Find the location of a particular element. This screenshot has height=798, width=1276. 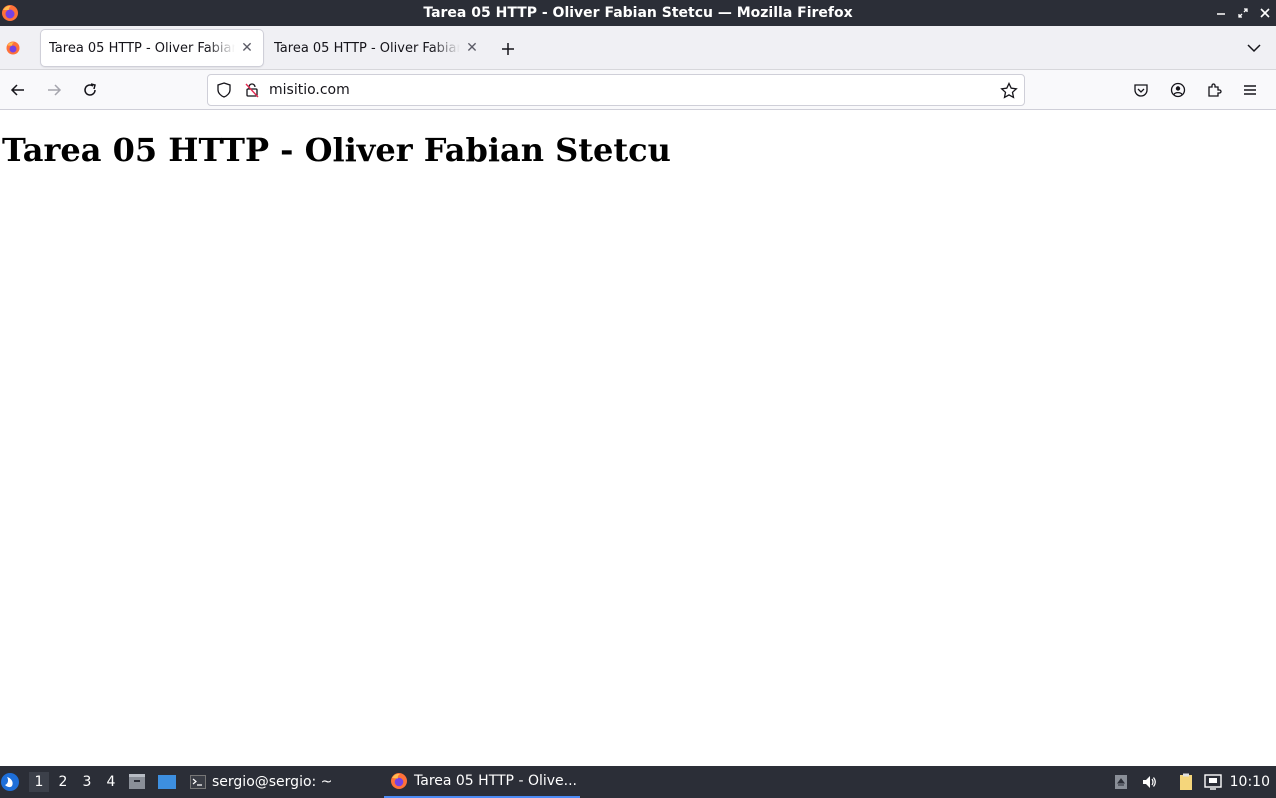

tray-eject is located at coordinates (1121, 782).